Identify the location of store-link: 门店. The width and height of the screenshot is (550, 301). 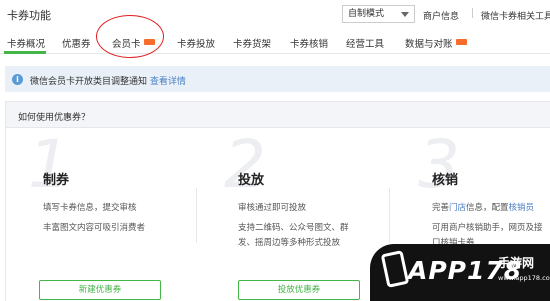
(457, 208).